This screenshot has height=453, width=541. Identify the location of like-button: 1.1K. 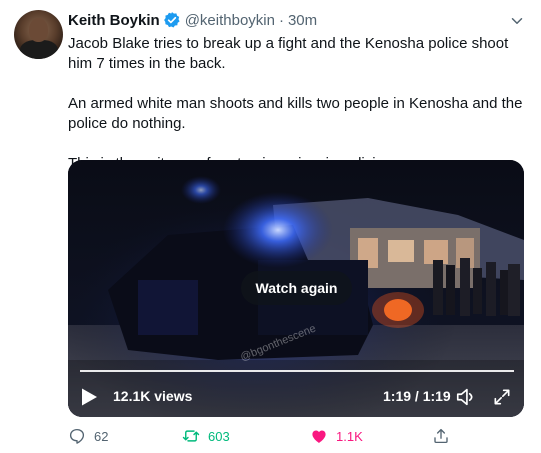
(336, 436).